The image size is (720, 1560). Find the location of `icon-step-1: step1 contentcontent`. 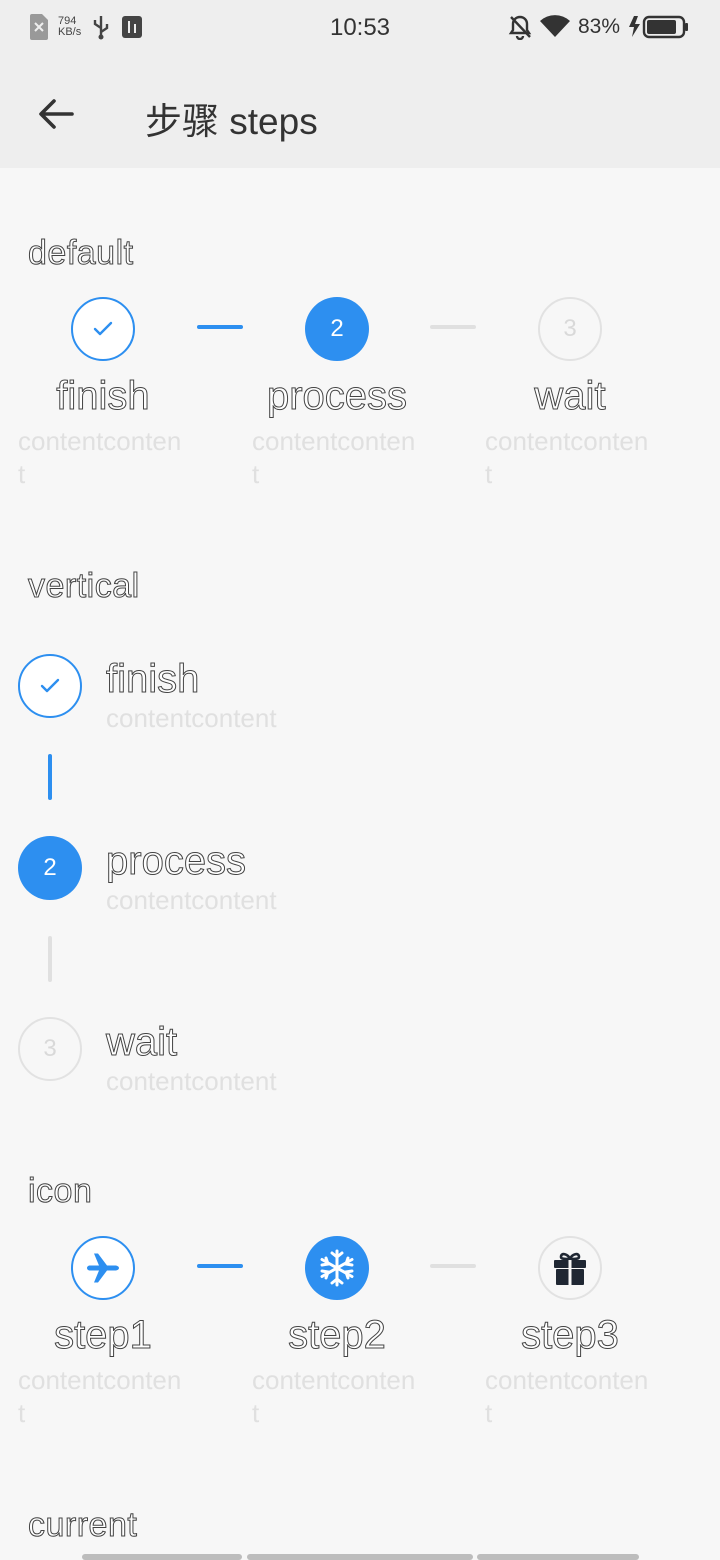

icon-step-1: step1 contentcontent is located at coordinates (103, 1333).